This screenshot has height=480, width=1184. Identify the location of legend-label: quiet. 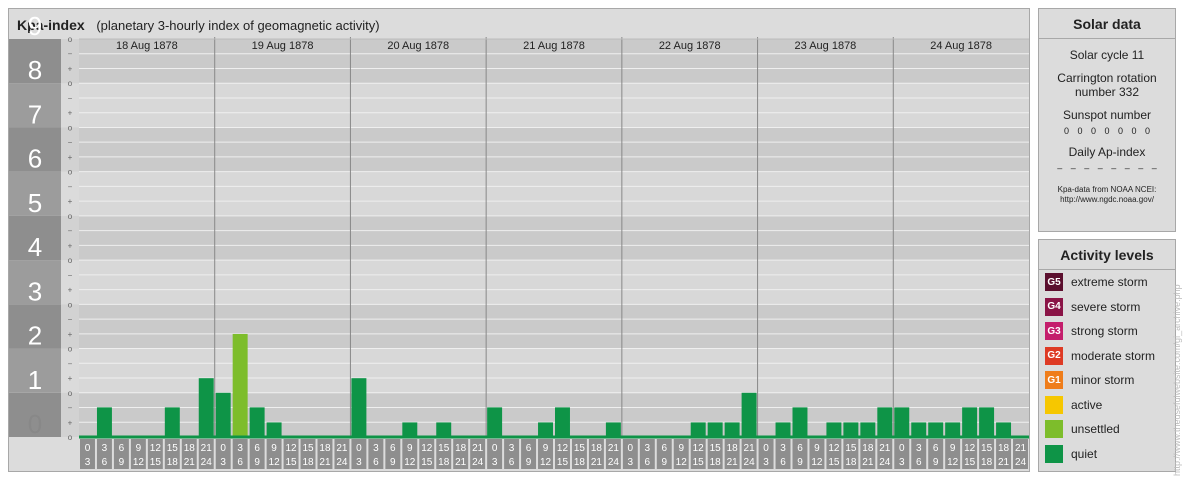
(1084, 453).